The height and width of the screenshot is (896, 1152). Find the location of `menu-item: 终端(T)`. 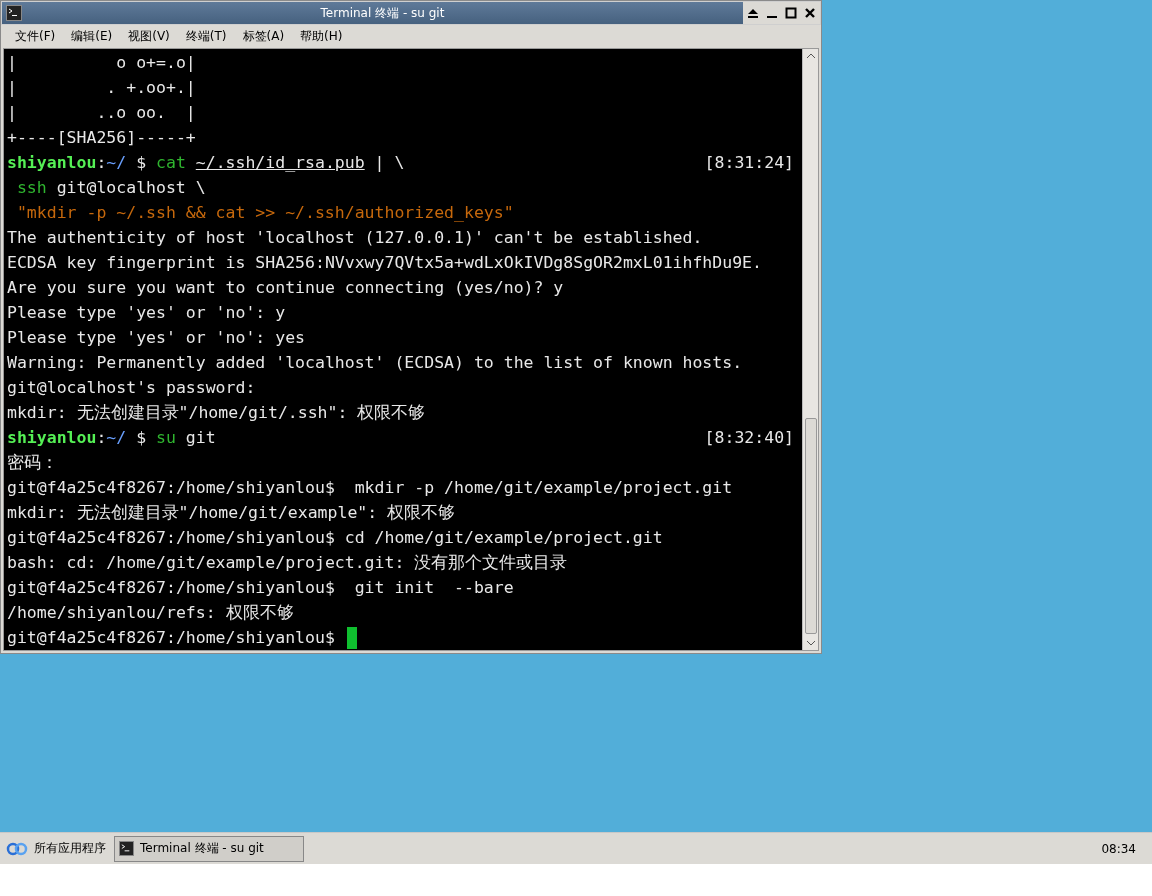

menu-item: 终端(T) is located at coordinates (206, 36).